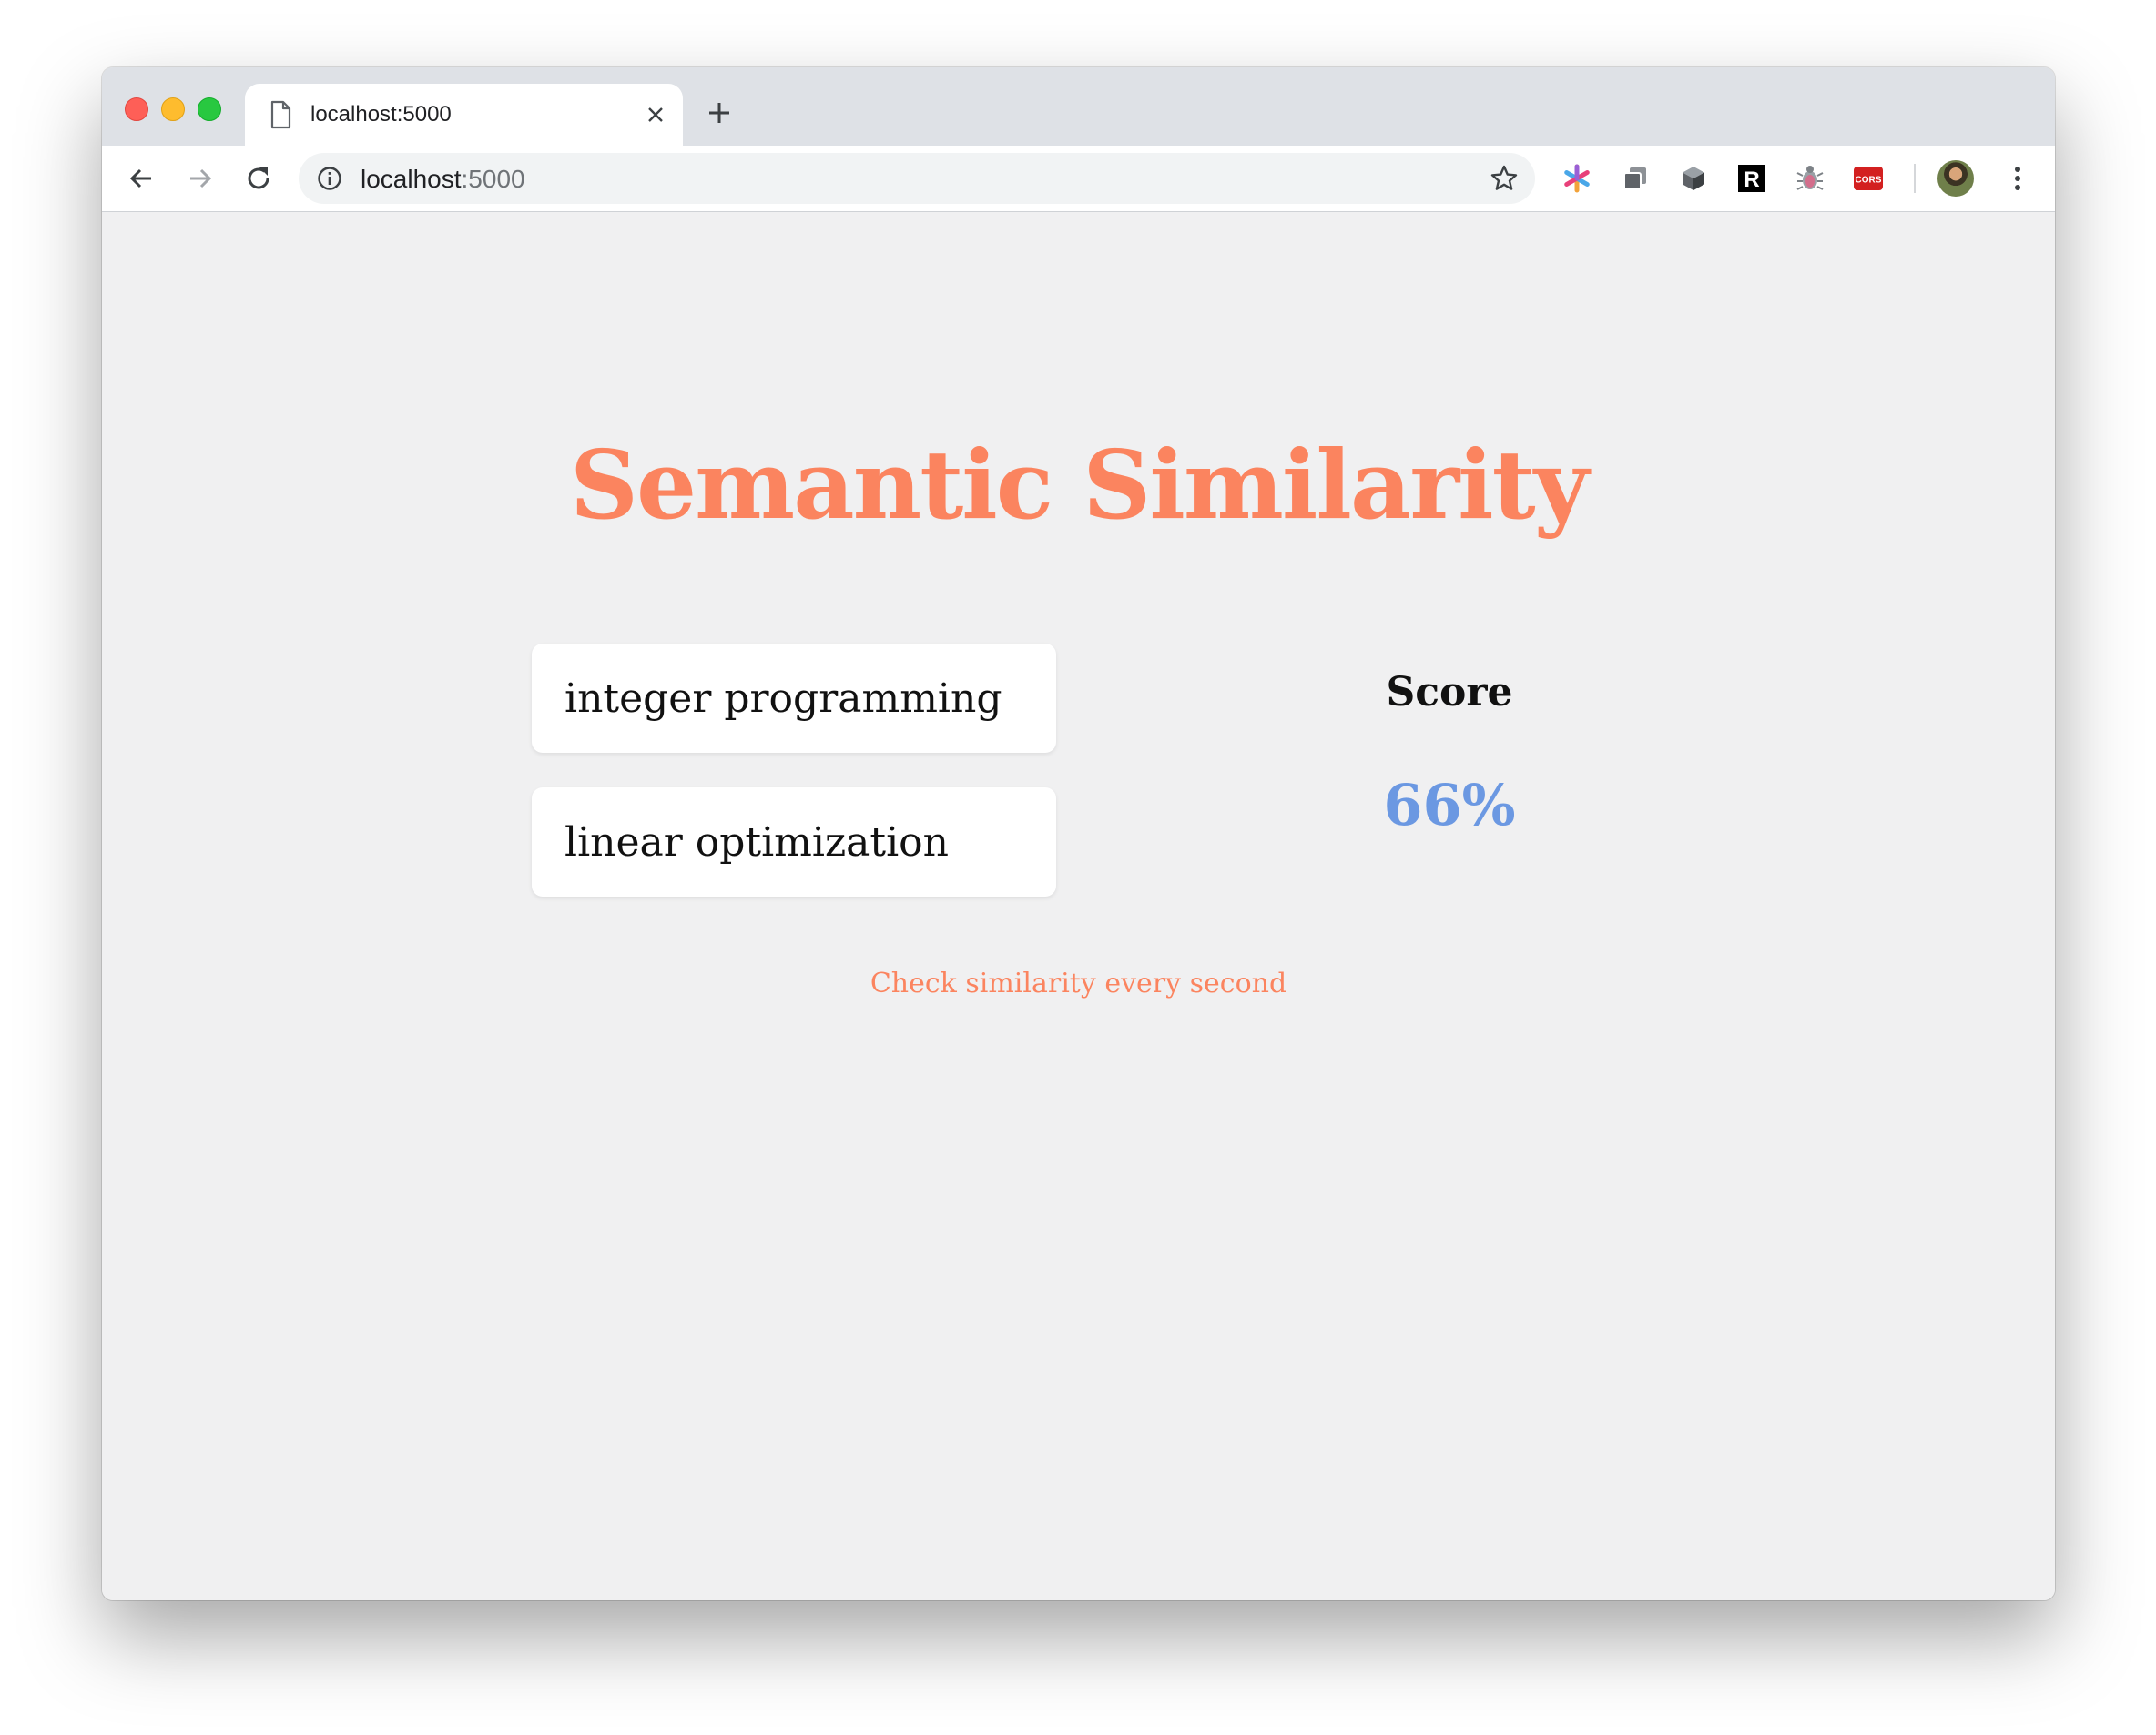 The height and width of the screenshot is (1735, 2156). What do you see at coordinates (210, 109) in the screenshot?
I see `maximize-window-button` at bounding box center [210, 109].